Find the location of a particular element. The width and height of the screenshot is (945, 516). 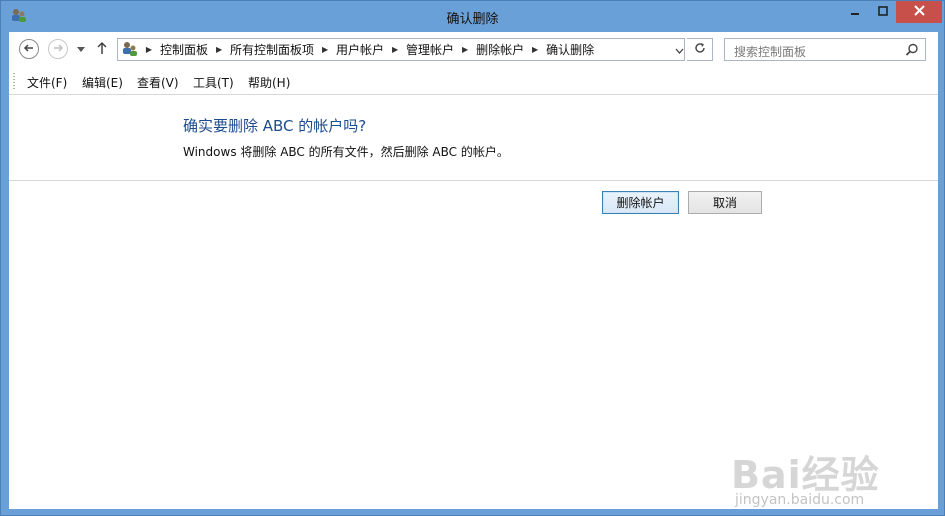

refresh-button is located at coordinates (700, 49).